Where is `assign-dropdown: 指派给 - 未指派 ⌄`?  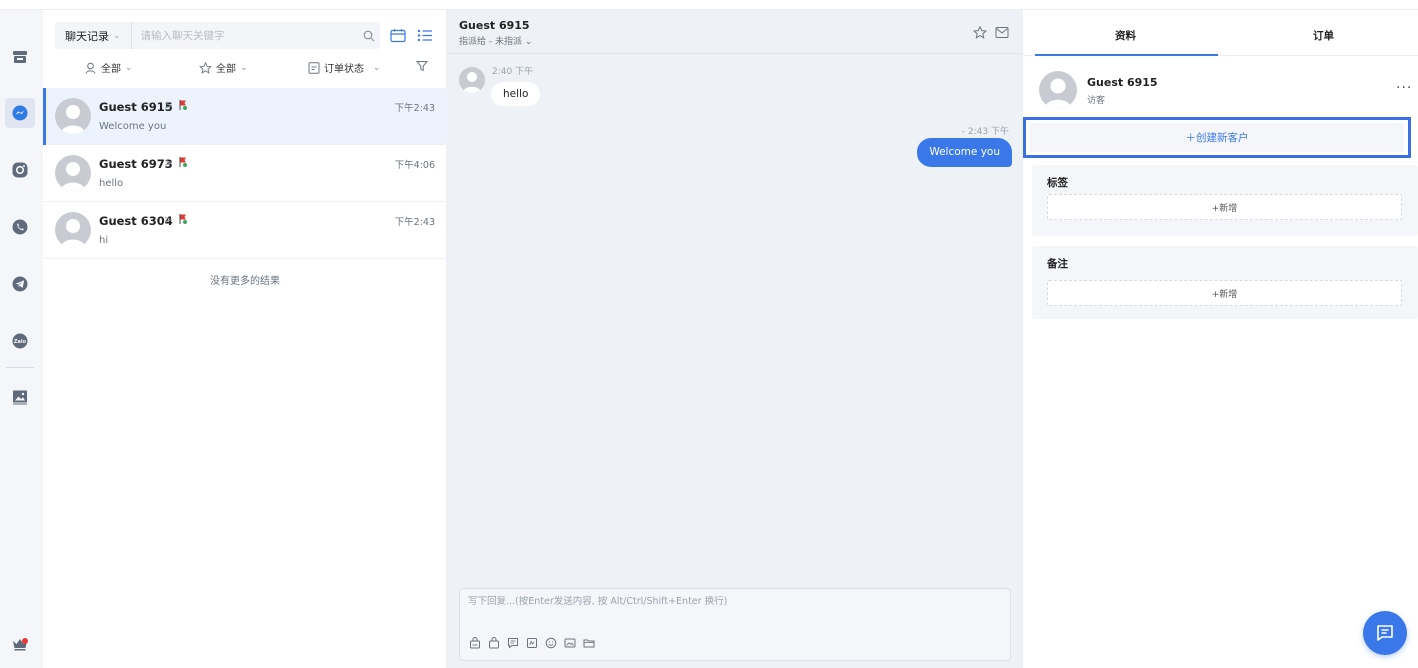 assign-dropdown: 指派给 - 未指派 ⌄ is located at coordinates (495, 40).